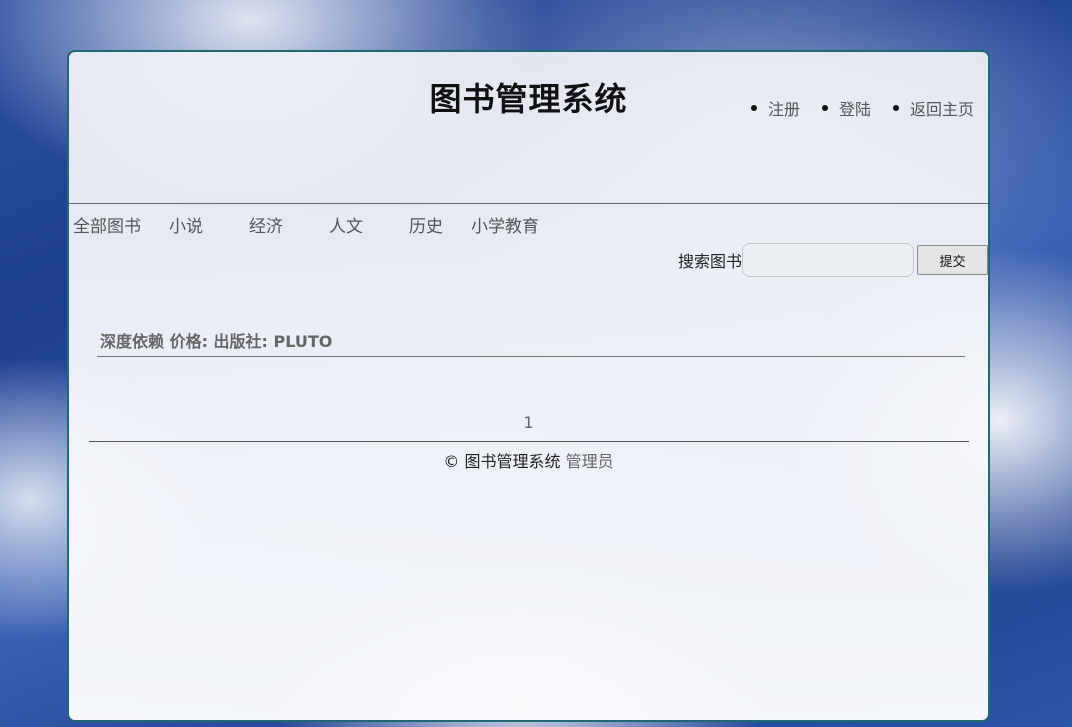  What do you see at coordinates (440, 224) in the screenshot?
I see `category-history: 历史` at bounding box center [440, 224].